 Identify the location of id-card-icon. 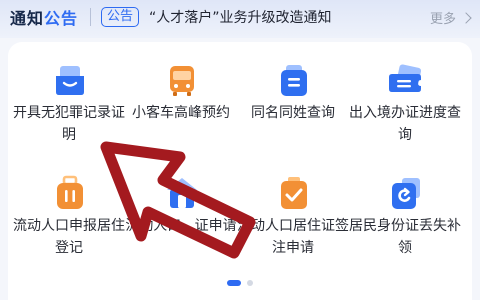
(294, 80).